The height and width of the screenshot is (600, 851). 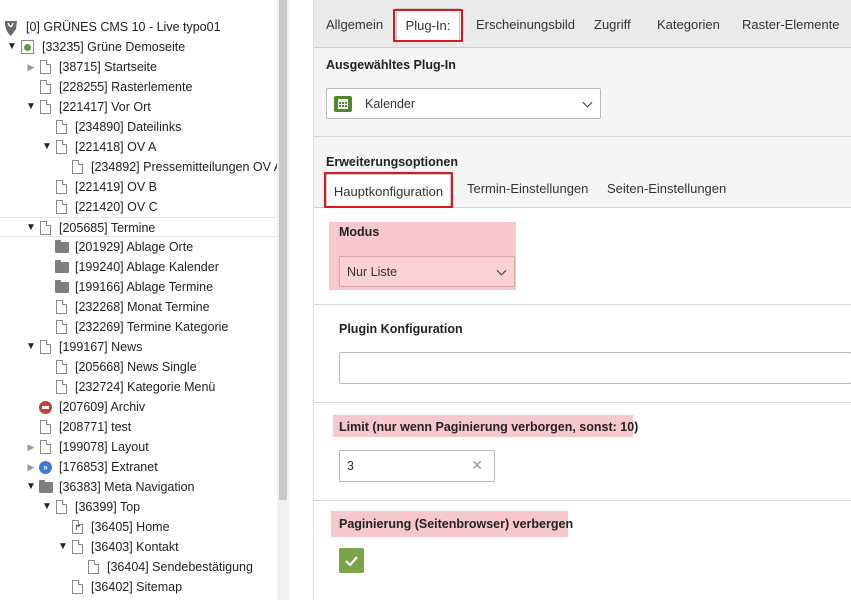 What do you see at coordinates (354, 24) in the screenshot?
I see `tab-allgemein: Allgemein` at bounding box center [354, 24].